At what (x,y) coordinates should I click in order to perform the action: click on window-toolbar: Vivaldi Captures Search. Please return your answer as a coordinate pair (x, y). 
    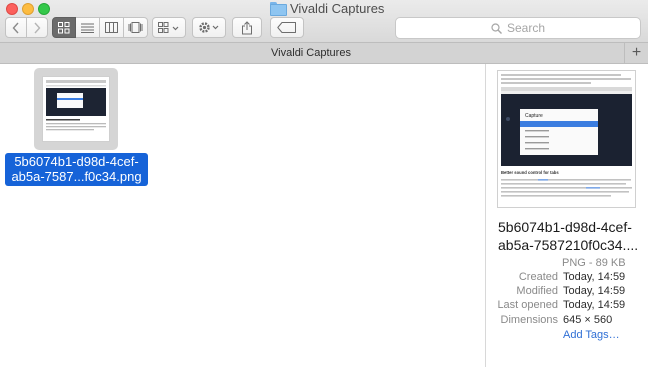
    Looking at the image, I should click on (324, 21).